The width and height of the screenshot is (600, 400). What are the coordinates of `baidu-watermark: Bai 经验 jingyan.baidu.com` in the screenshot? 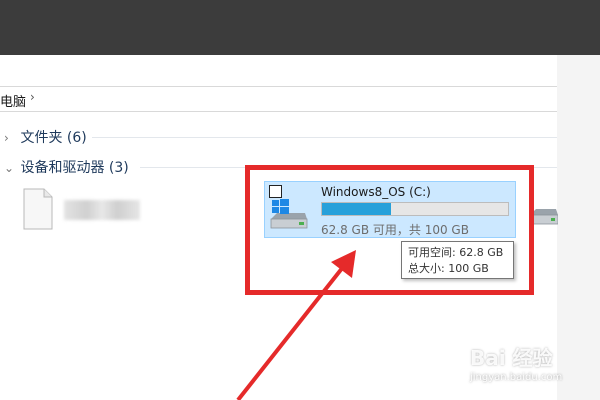 It's located at (532, 367).